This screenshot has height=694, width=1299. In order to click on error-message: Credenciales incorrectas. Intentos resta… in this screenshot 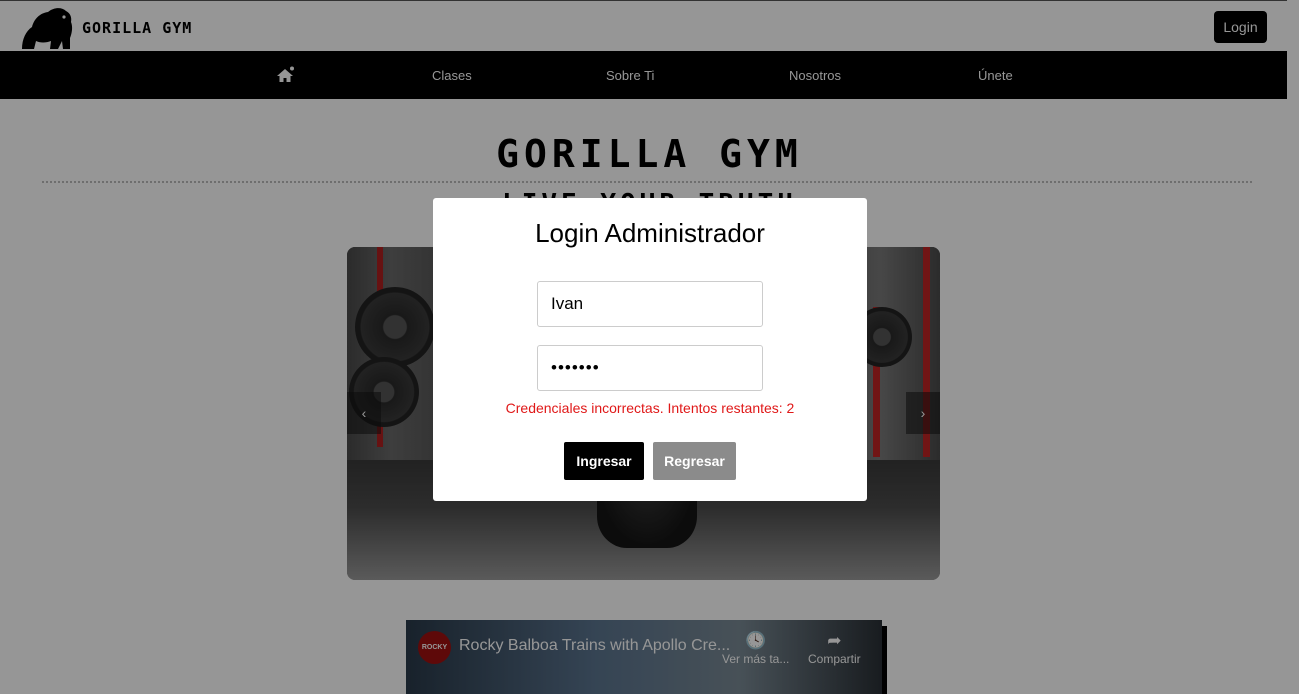, I will do `click(650, 408)`.